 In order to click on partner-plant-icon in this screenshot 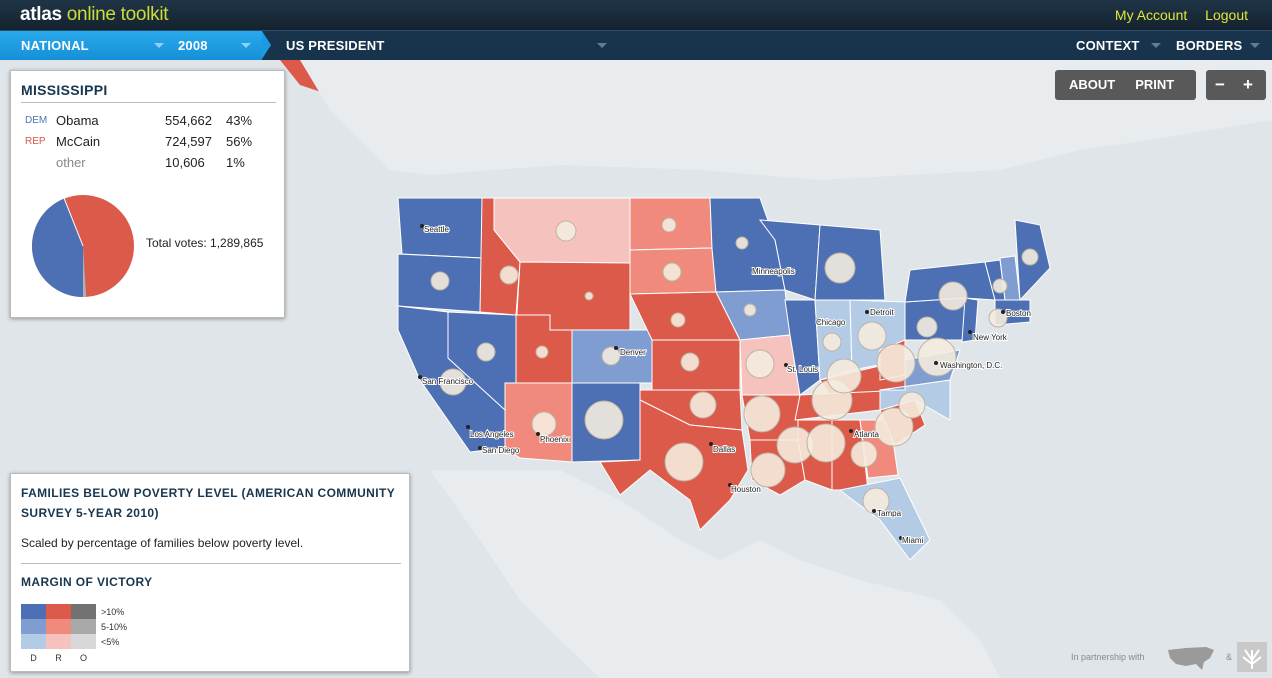, I will do `click(1252, 657)`.